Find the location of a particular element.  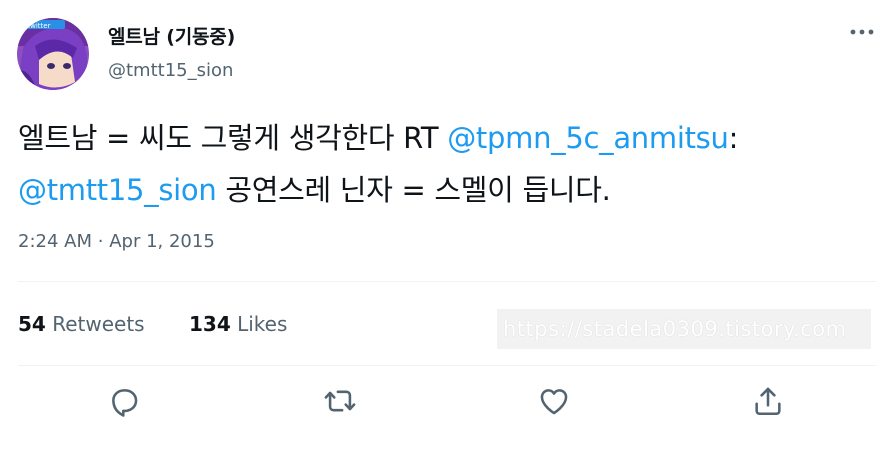

avatar: Twitter is located at coordinates (53, 54).